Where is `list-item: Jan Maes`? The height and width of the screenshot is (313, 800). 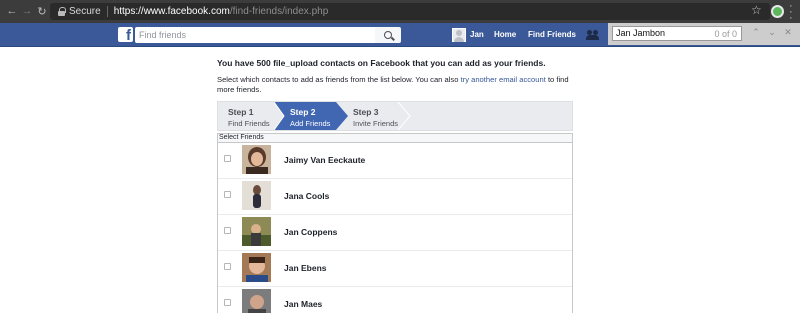
list-item: Jan Maes is located at coordinates (395, 300).